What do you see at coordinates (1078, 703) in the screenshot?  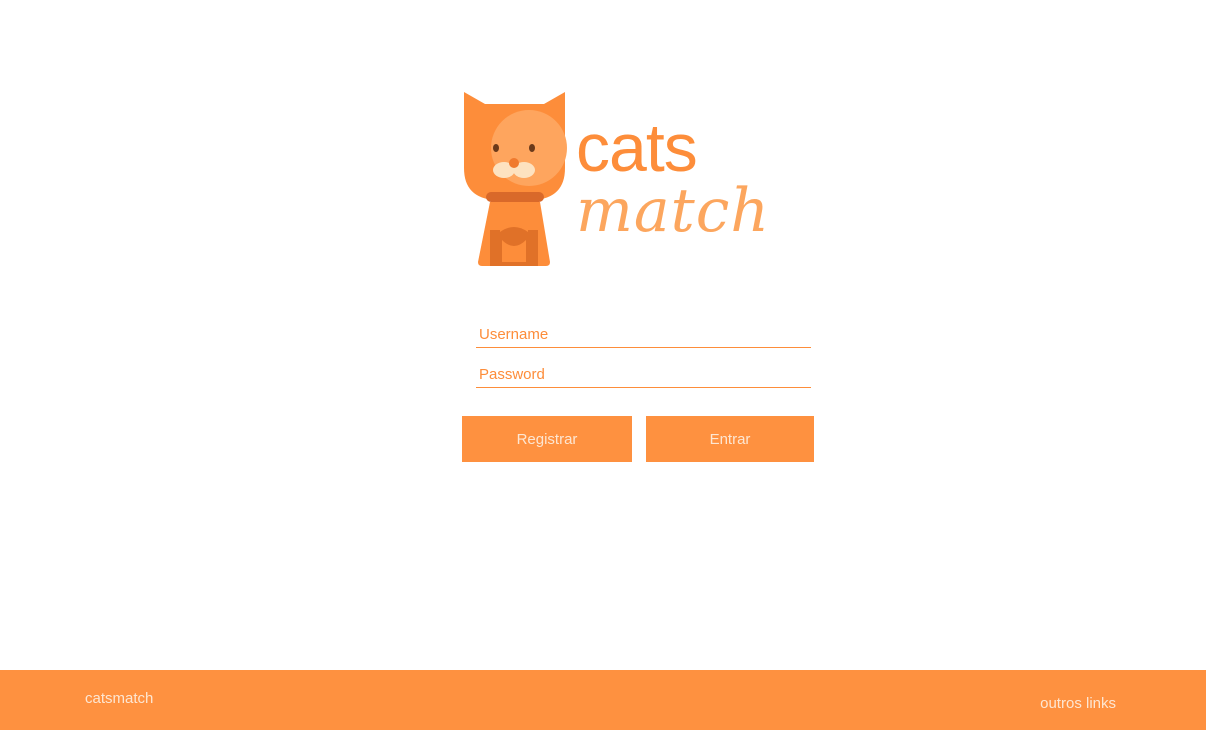 I see `footer-other-links: outros links` at bounding box center [1078, 703].